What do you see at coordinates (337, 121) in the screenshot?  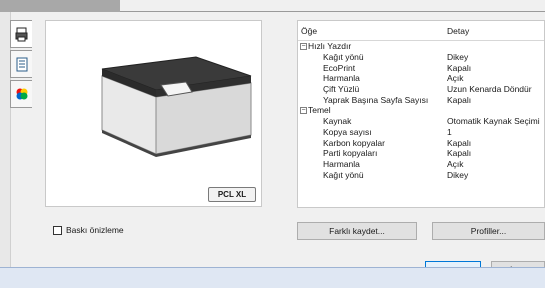 I see `row-item: Kaynak` at bounding box center [337, 121].